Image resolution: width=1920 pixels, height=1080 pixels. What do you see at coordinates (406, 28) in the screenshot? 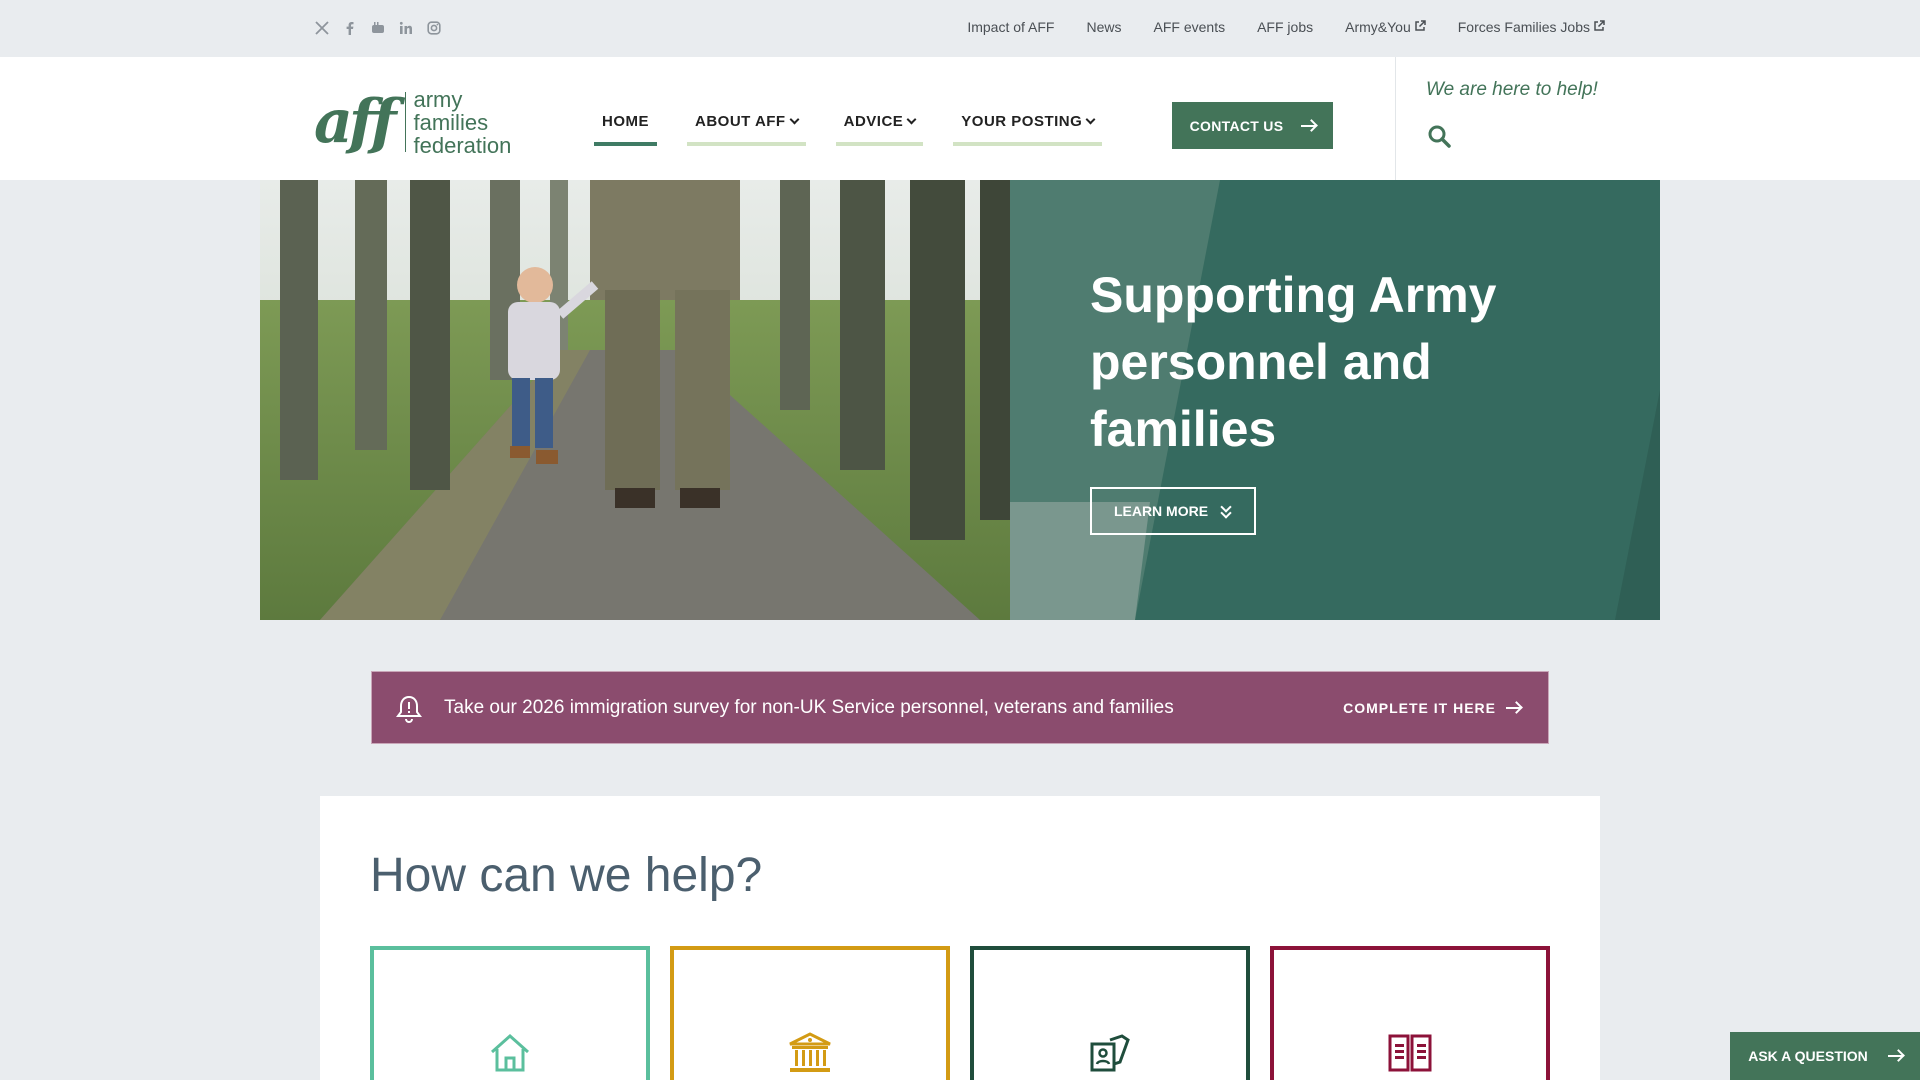
I see `linkedin-icon` at bounding box center [406, 28].